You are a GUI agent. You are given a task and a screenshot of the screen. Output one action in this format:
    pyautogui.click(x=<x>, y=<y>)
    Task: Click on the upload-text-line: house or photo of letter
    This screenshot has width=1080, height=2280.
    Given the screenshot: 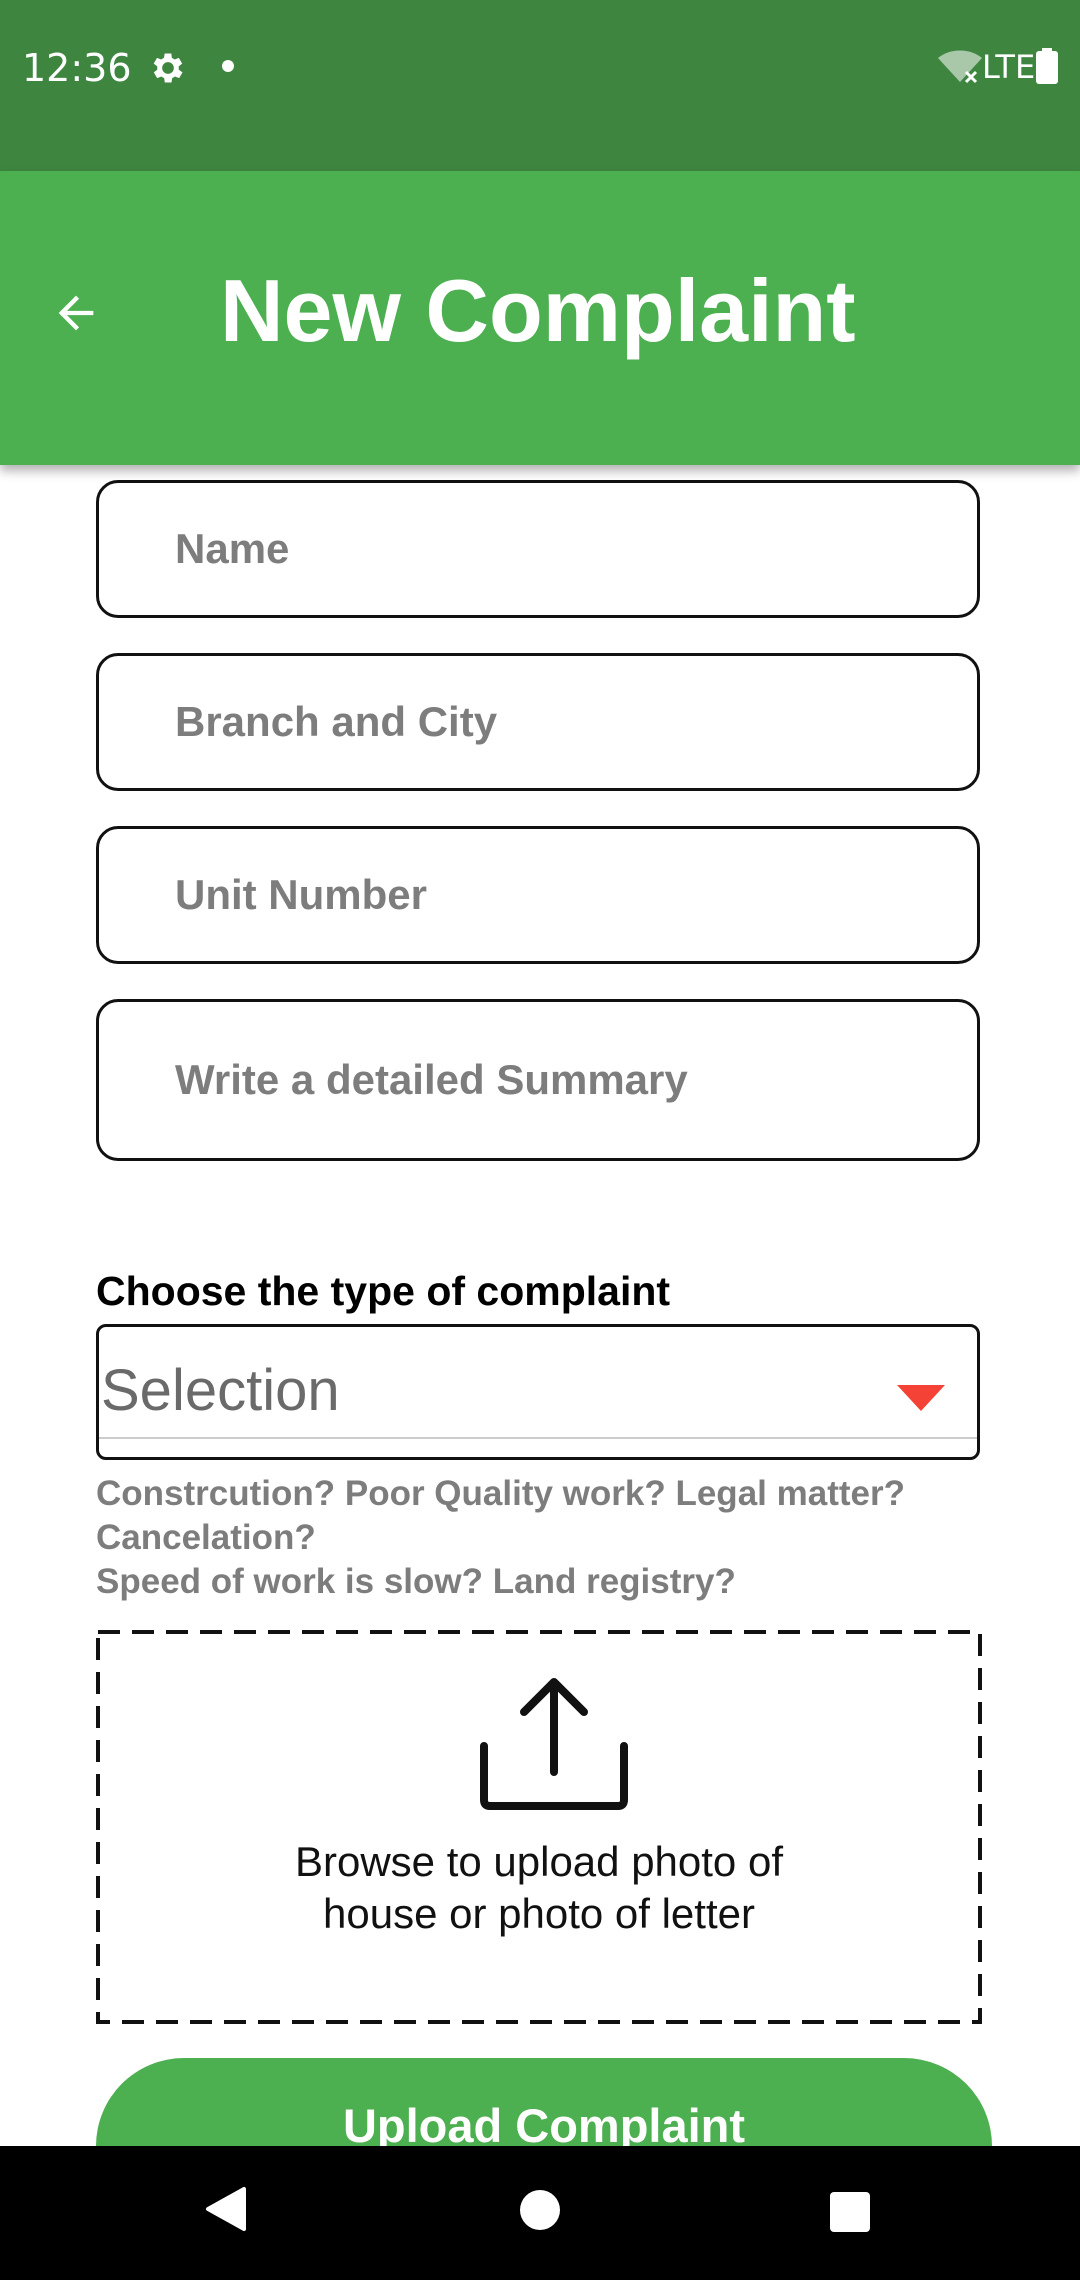 What is the action you would take?
    pyautogui.click(x=539, y=1913)
    